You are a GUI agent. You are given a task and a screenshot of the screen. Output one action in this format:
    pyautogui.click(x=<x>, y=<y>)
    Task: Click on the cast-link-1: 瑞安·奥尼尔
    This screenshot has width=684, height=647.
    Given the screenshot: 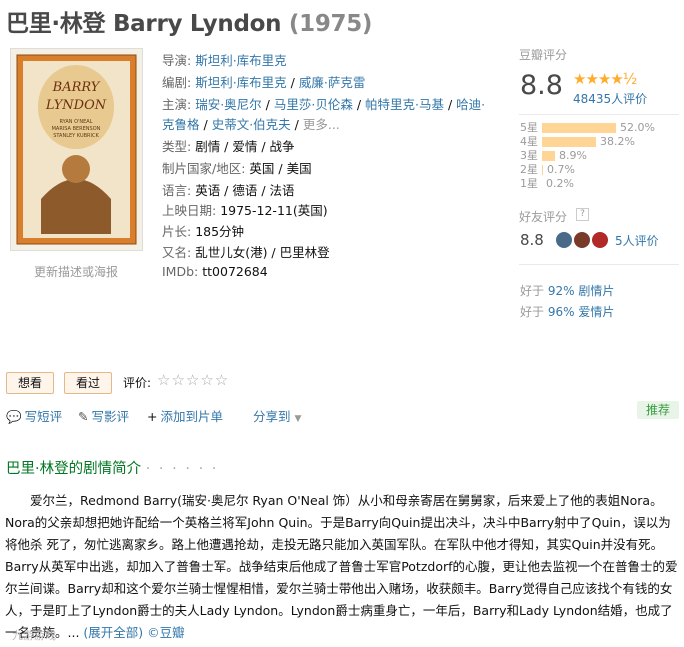 What is the action you would take?
    pyautogui.click(x=228, y=104)
    